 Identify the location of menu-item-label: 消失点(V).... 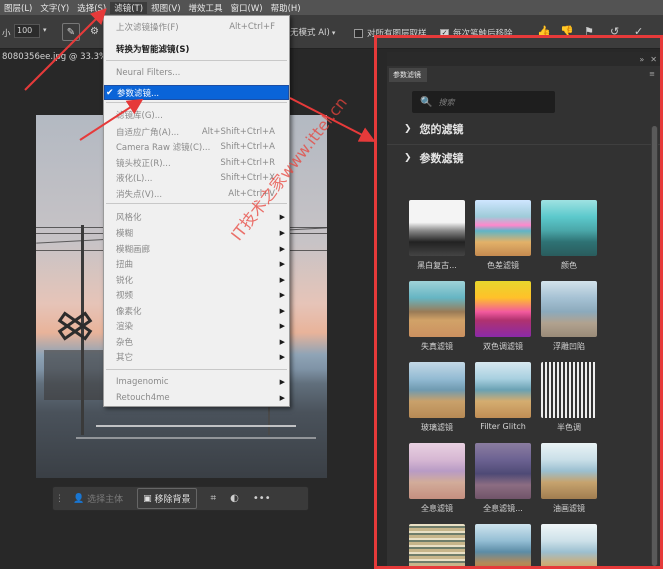
(139, 194).